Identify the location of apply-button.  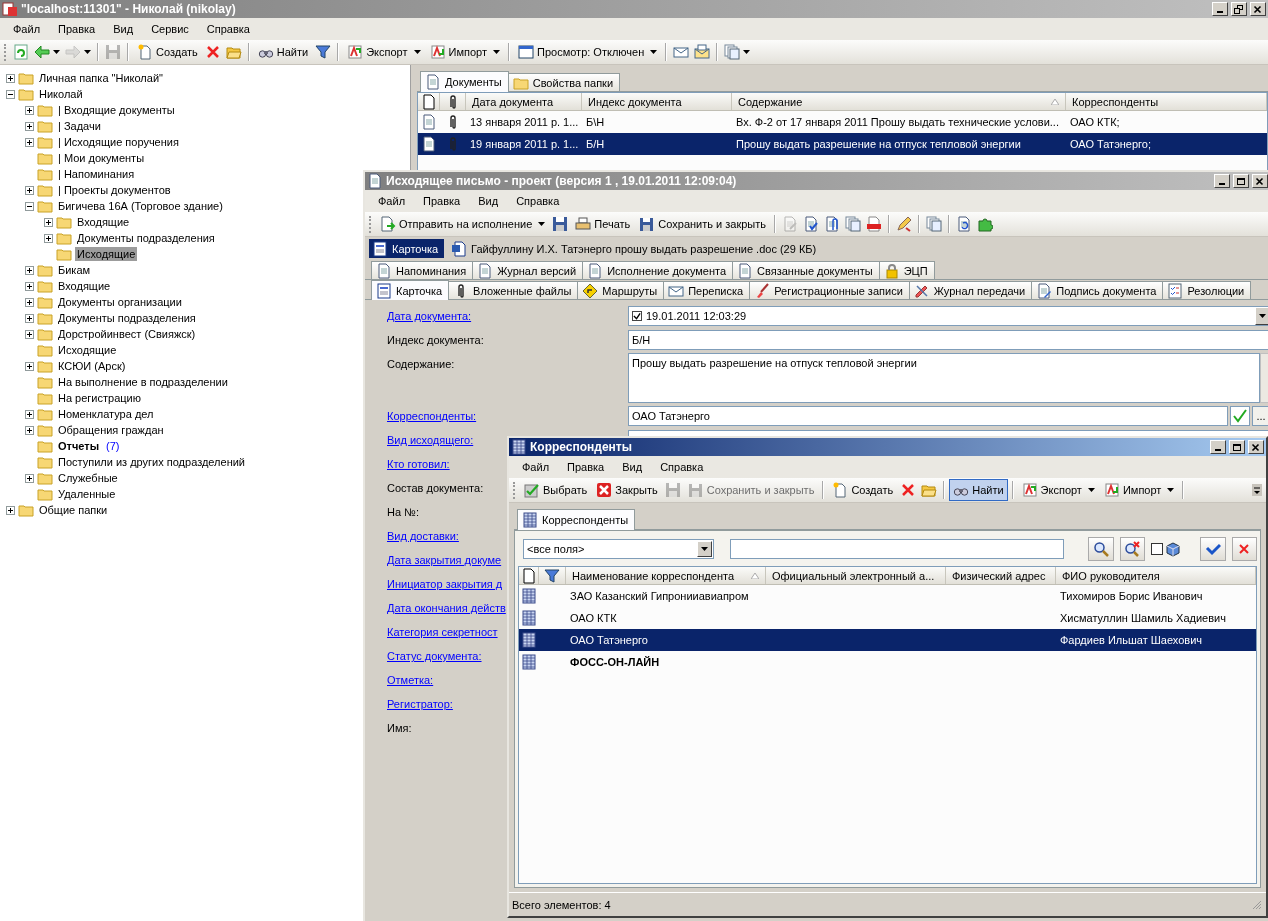
(1213, 549).